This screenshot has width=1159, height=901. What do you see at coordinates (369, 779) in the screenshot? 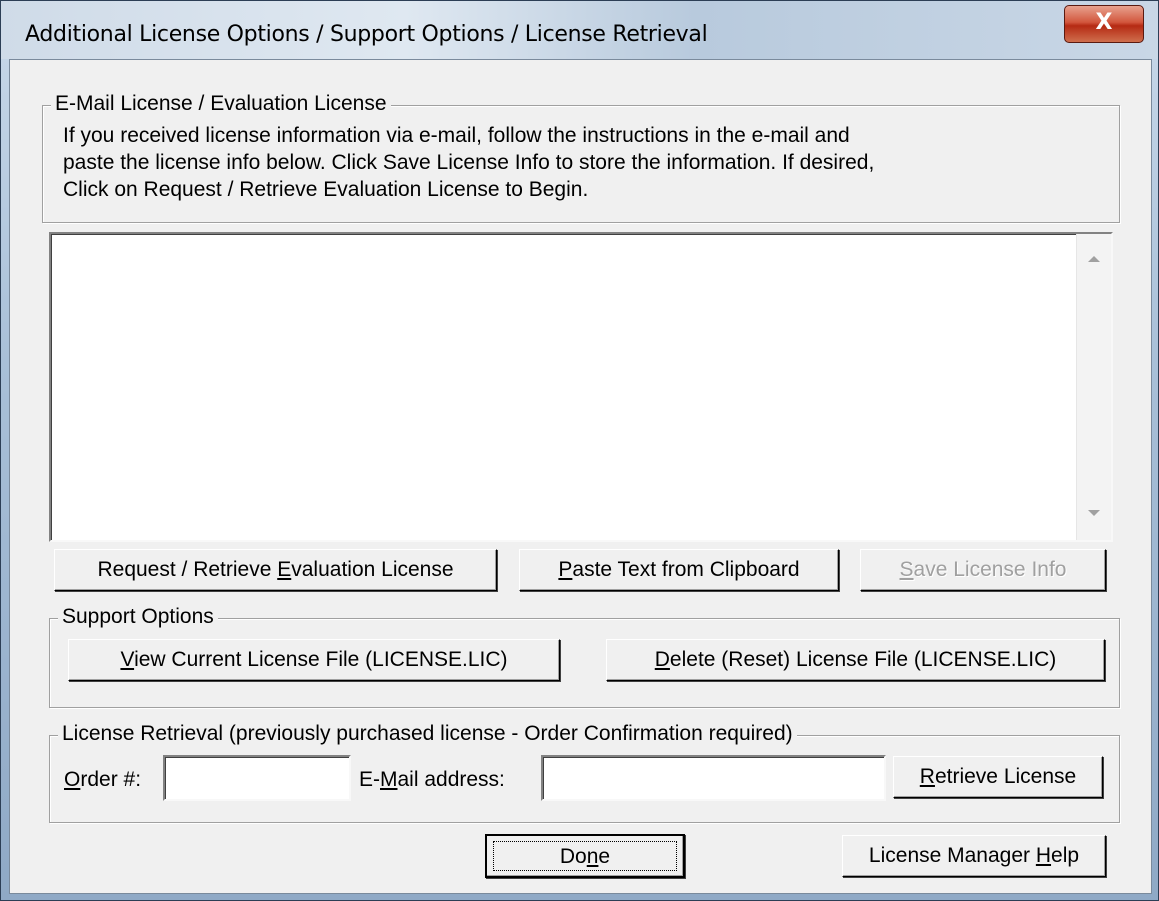
I see `email-label-pre: E-` at bounding box center [369, 779].